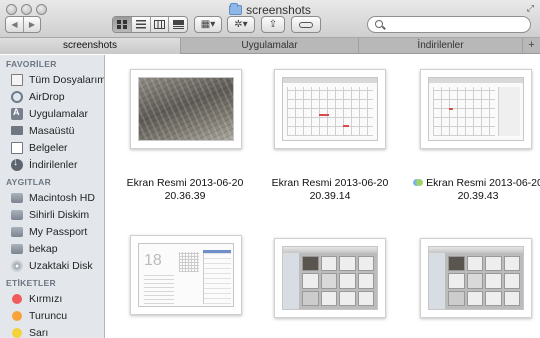  I want to click on red-tag-dot-icon, so click(17, 298).